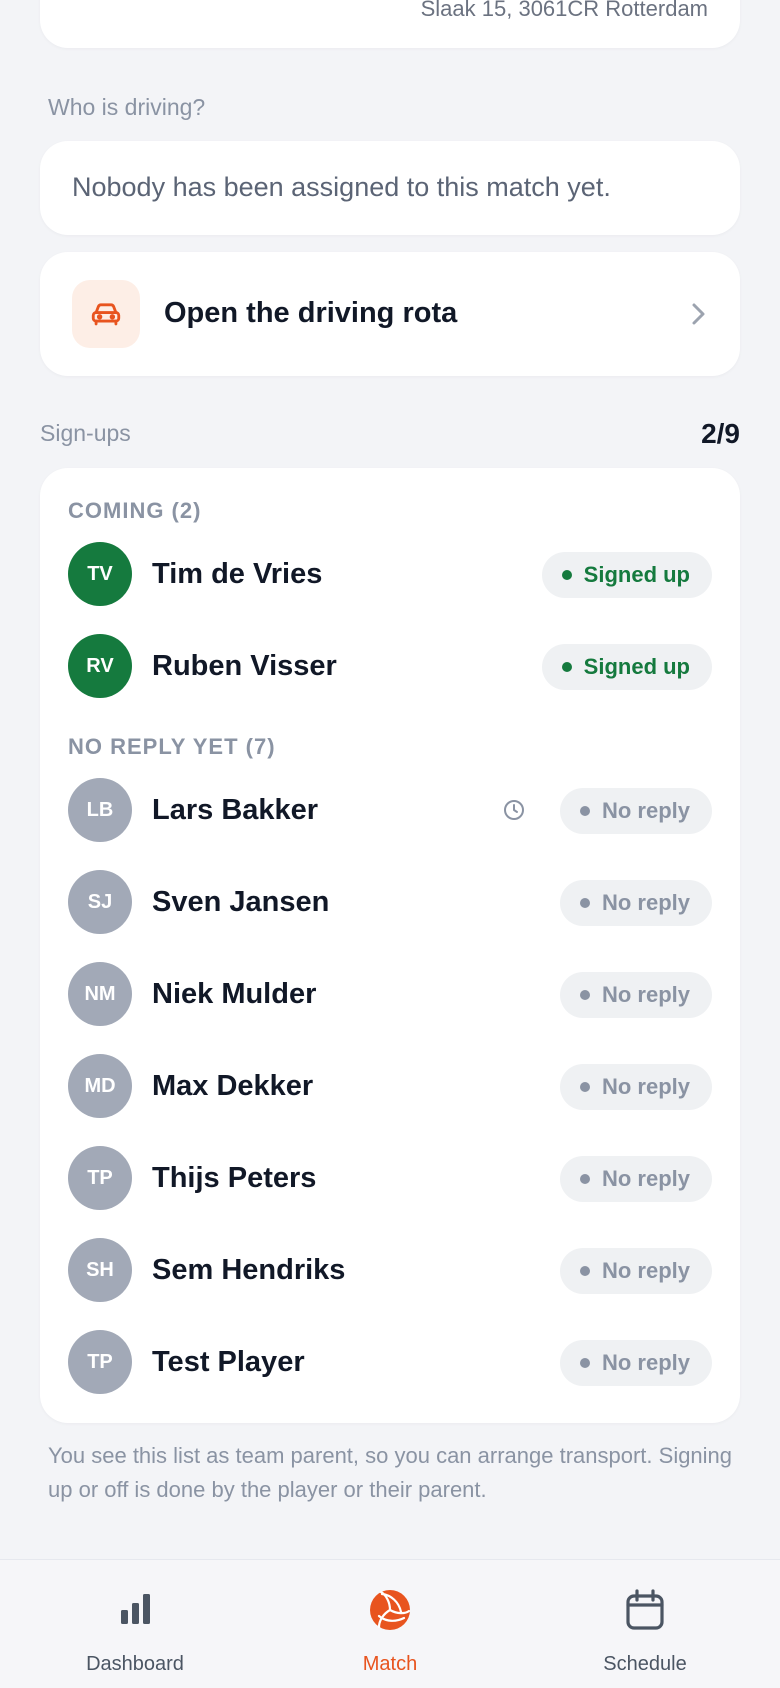 Image resolution: width=780 pixels, height=1688 pixels. Describe the element at coordinates (390, 1362) in the screenshot. I see `player-row: TP Test Player No reply` at that location.